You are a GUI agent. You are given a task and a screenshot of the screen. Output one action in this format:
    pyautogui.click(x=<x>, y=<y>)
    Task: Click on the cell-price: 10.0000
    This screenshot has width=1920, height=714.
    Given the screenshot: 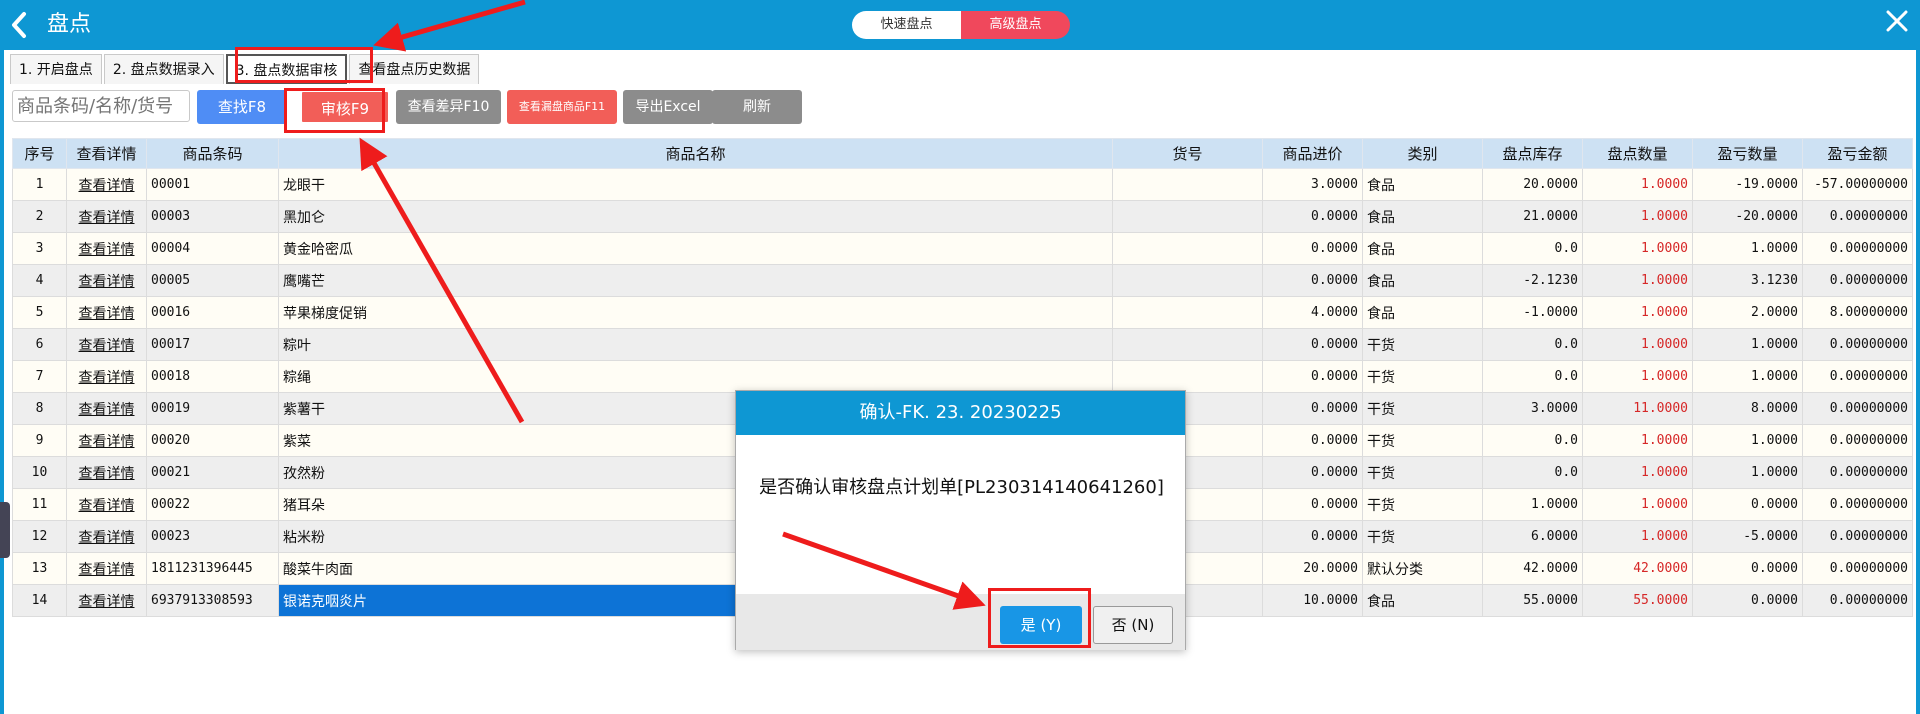 What is the action you would take?
    pyautogui.click(x=1312, y=600)
    